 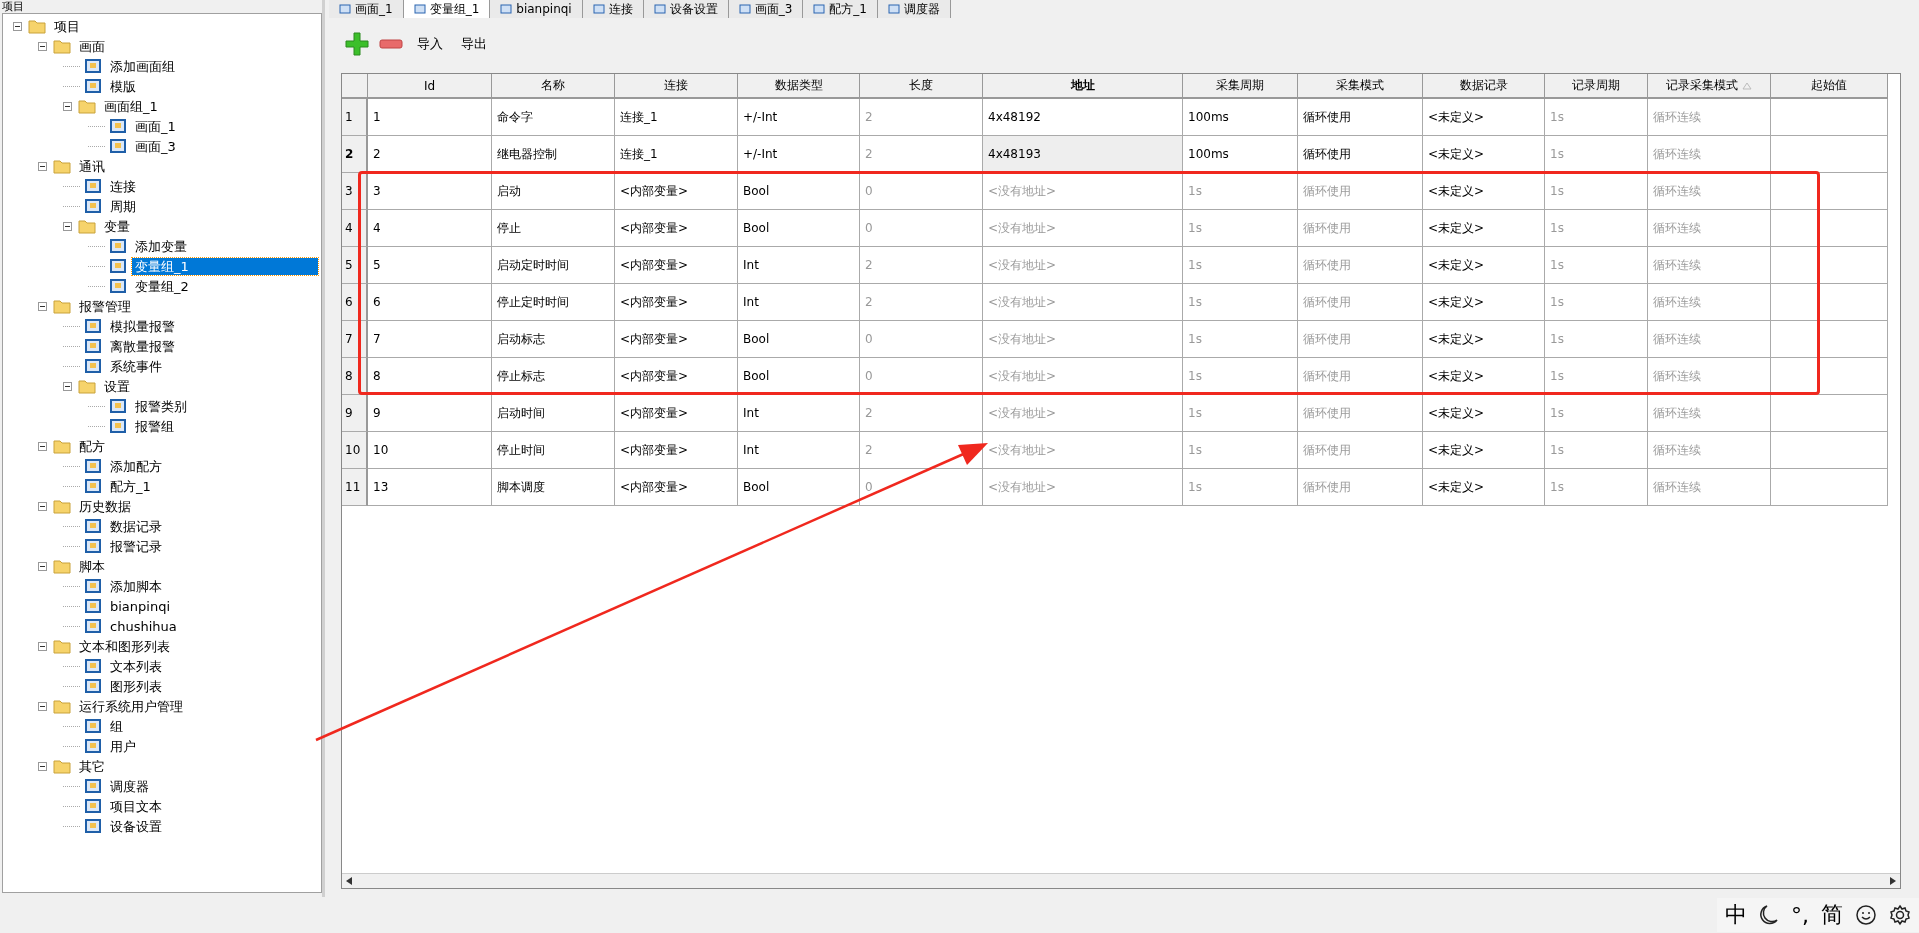 What do you see at coordinates (430, 86) in the screenshot?
I see `column-header: Id` at bounding box center [430, 86].